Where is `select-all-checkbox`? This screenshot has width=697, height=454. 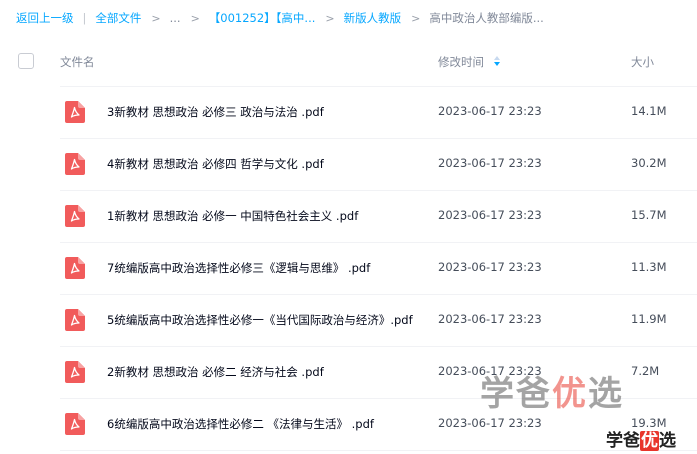
select-all-checkbox is located at coordinates (26, 61).